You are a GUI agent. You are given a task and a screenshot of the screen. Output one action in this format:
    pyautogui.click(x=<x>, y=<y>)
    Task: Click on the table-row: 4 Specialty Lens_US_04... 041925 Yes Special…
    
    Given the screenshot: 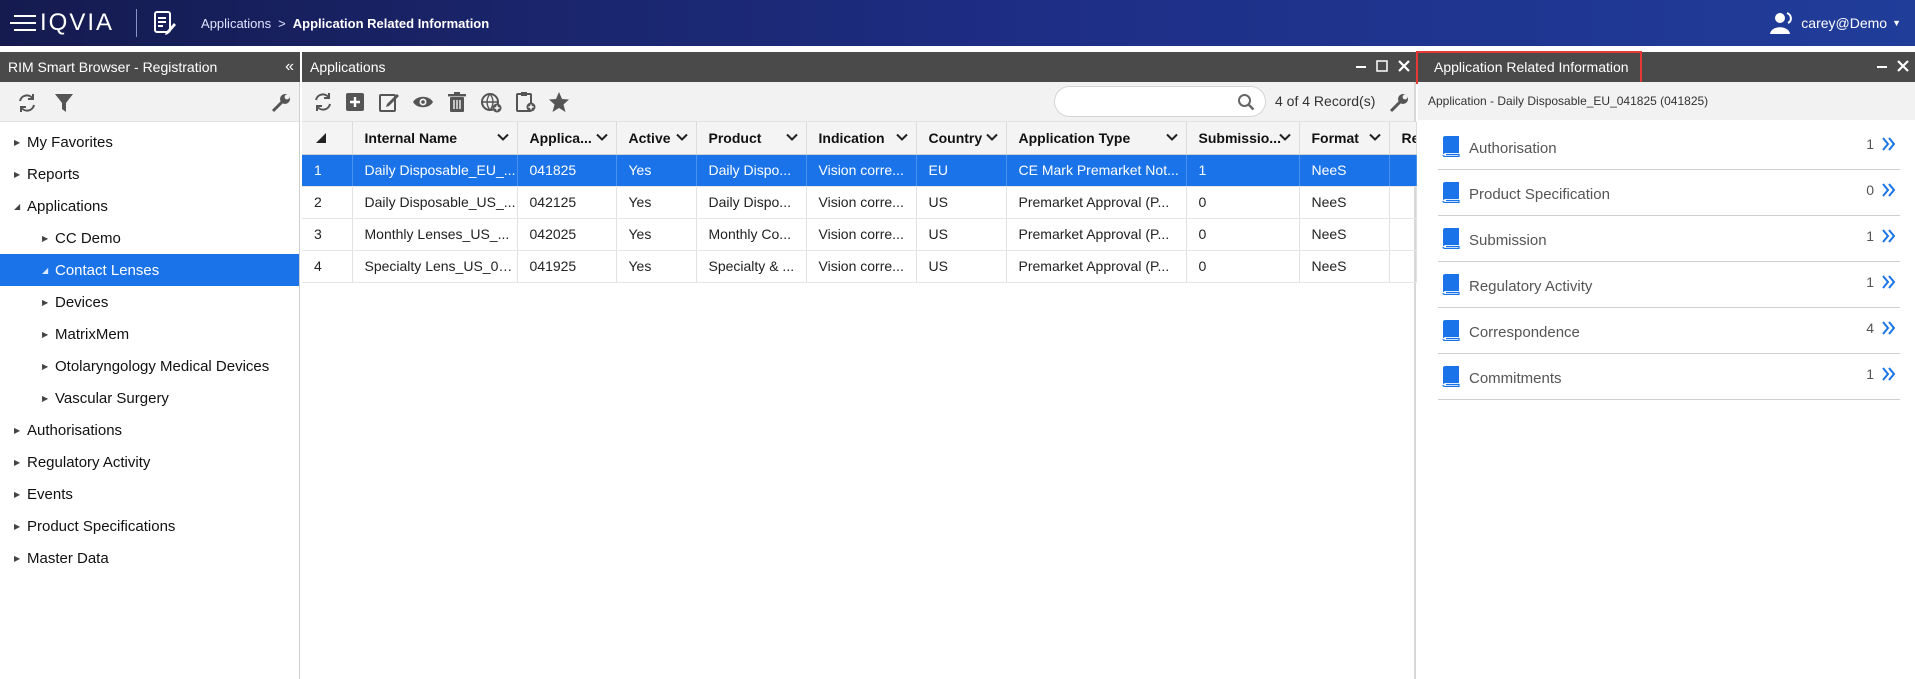 What is the action you would take?
    pyautogui.click(x=859, y=266)
    